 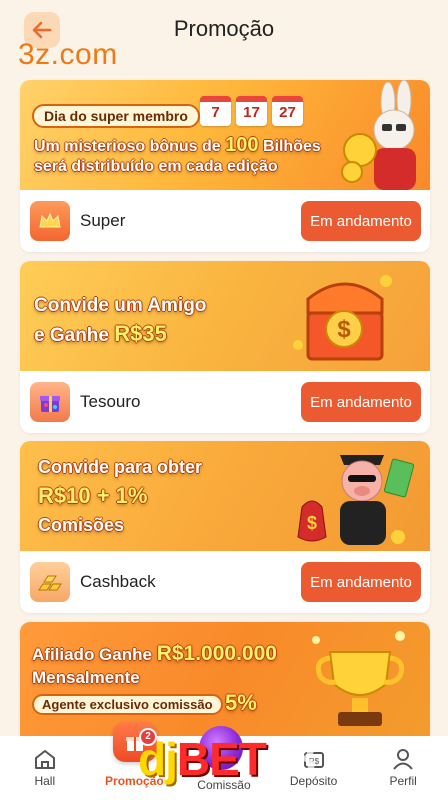 I want to click on banner-line-3: Comisões, so click(x=81, y=525).